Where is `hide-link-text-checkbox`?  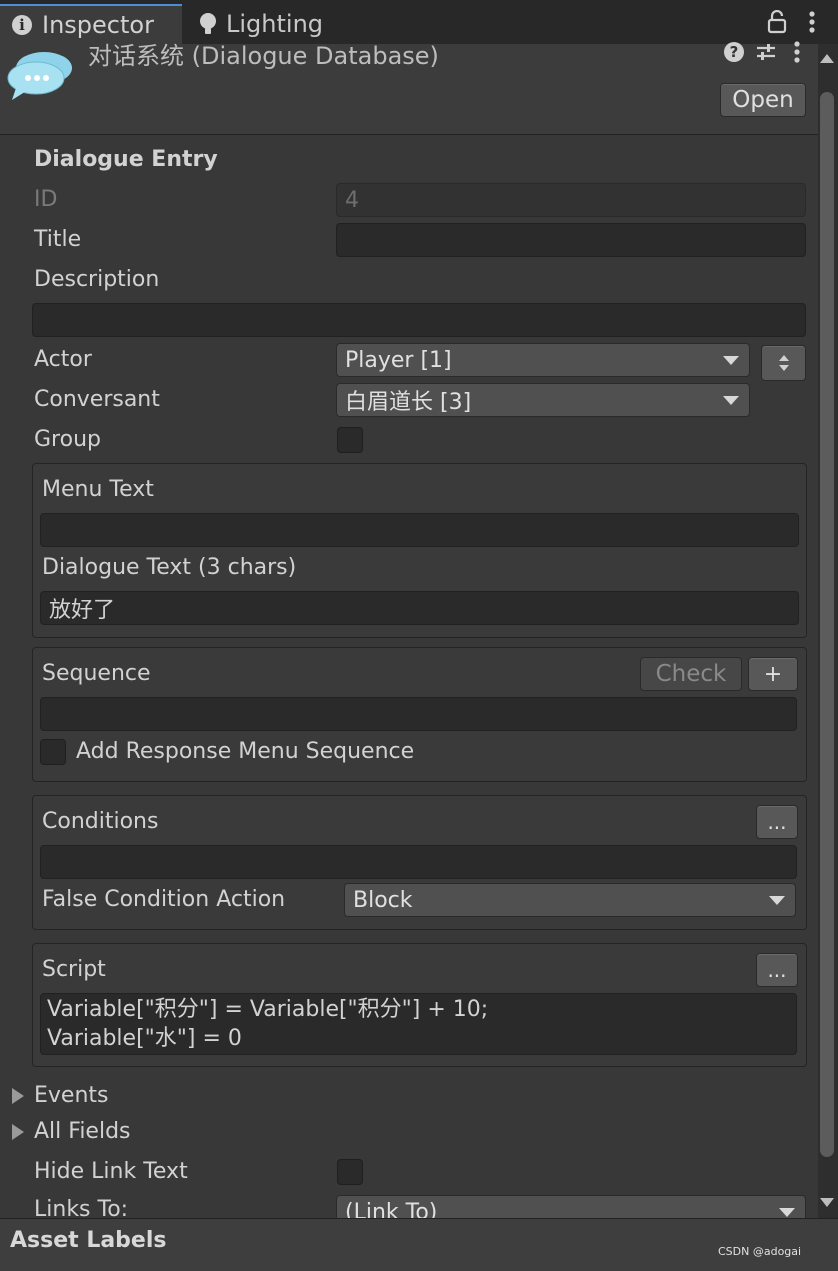 hide-link-text-checkbox is located at coordinates (350, 1172).